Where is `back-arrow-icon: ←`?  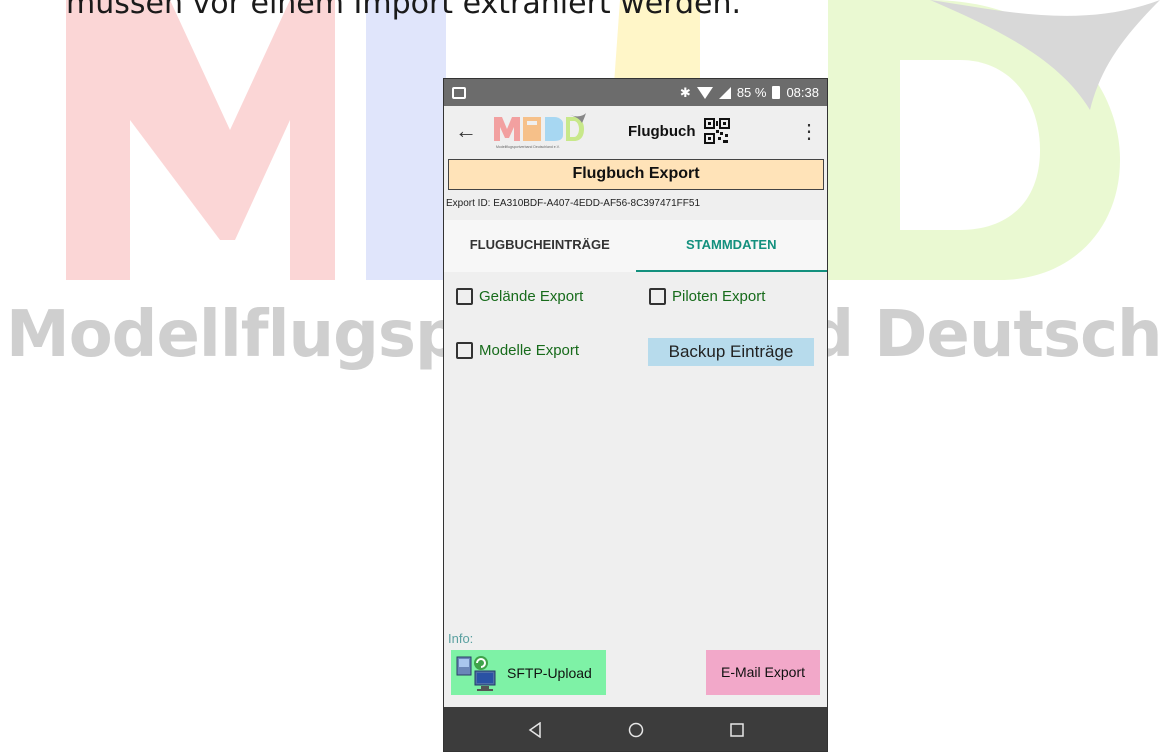 back-arrow-icon: ← is located at coordinates (466, 131).